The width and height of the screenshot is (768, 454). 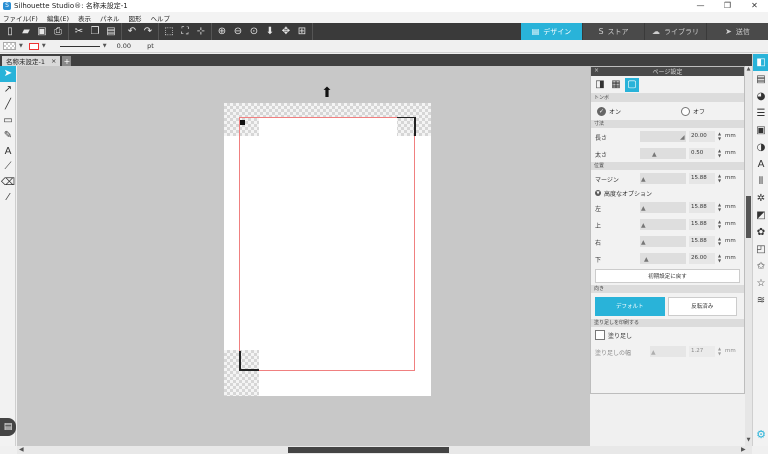 What do you see at coordinates (67, 61) in the screenshot?
I see `add-tab-button: +` at bounding box center [67, 61].